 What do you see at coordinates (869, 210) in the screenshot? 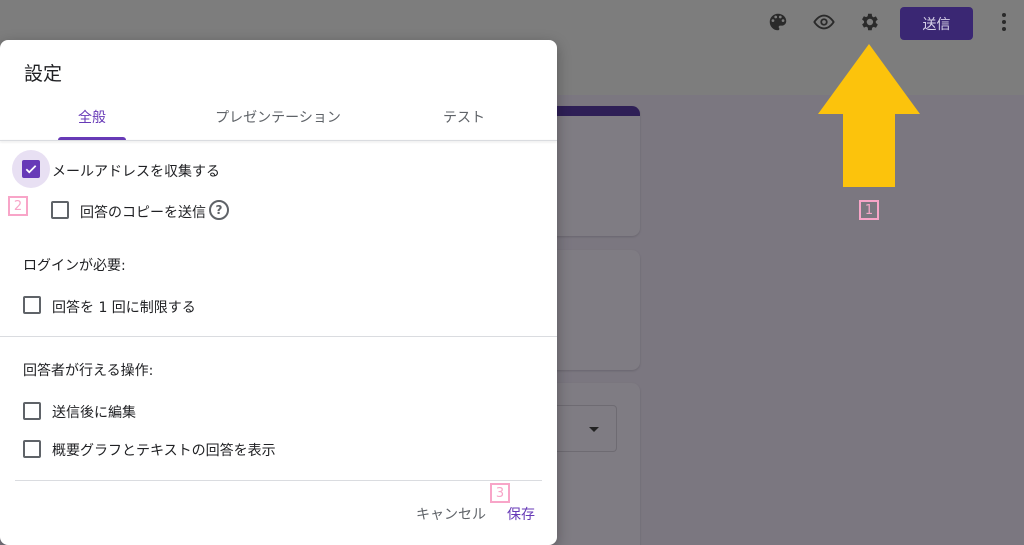
I see `step-marker-1: 1` at bounding box center [869, 210].